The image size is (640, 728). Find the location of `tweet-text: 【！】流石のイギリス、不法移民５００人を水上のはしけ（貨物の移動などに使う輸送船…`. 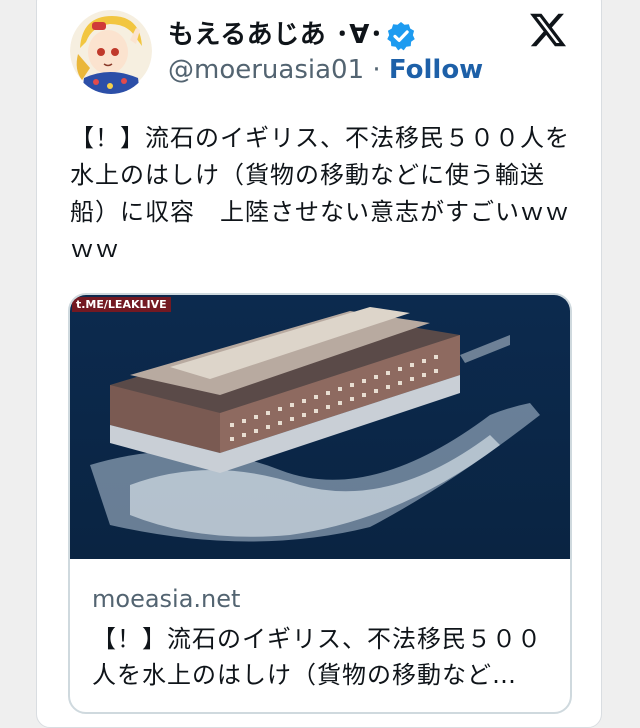

tweet-text: 【！】流石のイギリス、不法移民５００人を水上のはしけ（貨物の移動などに使う輸送船… is located at coordinates (320, 193).